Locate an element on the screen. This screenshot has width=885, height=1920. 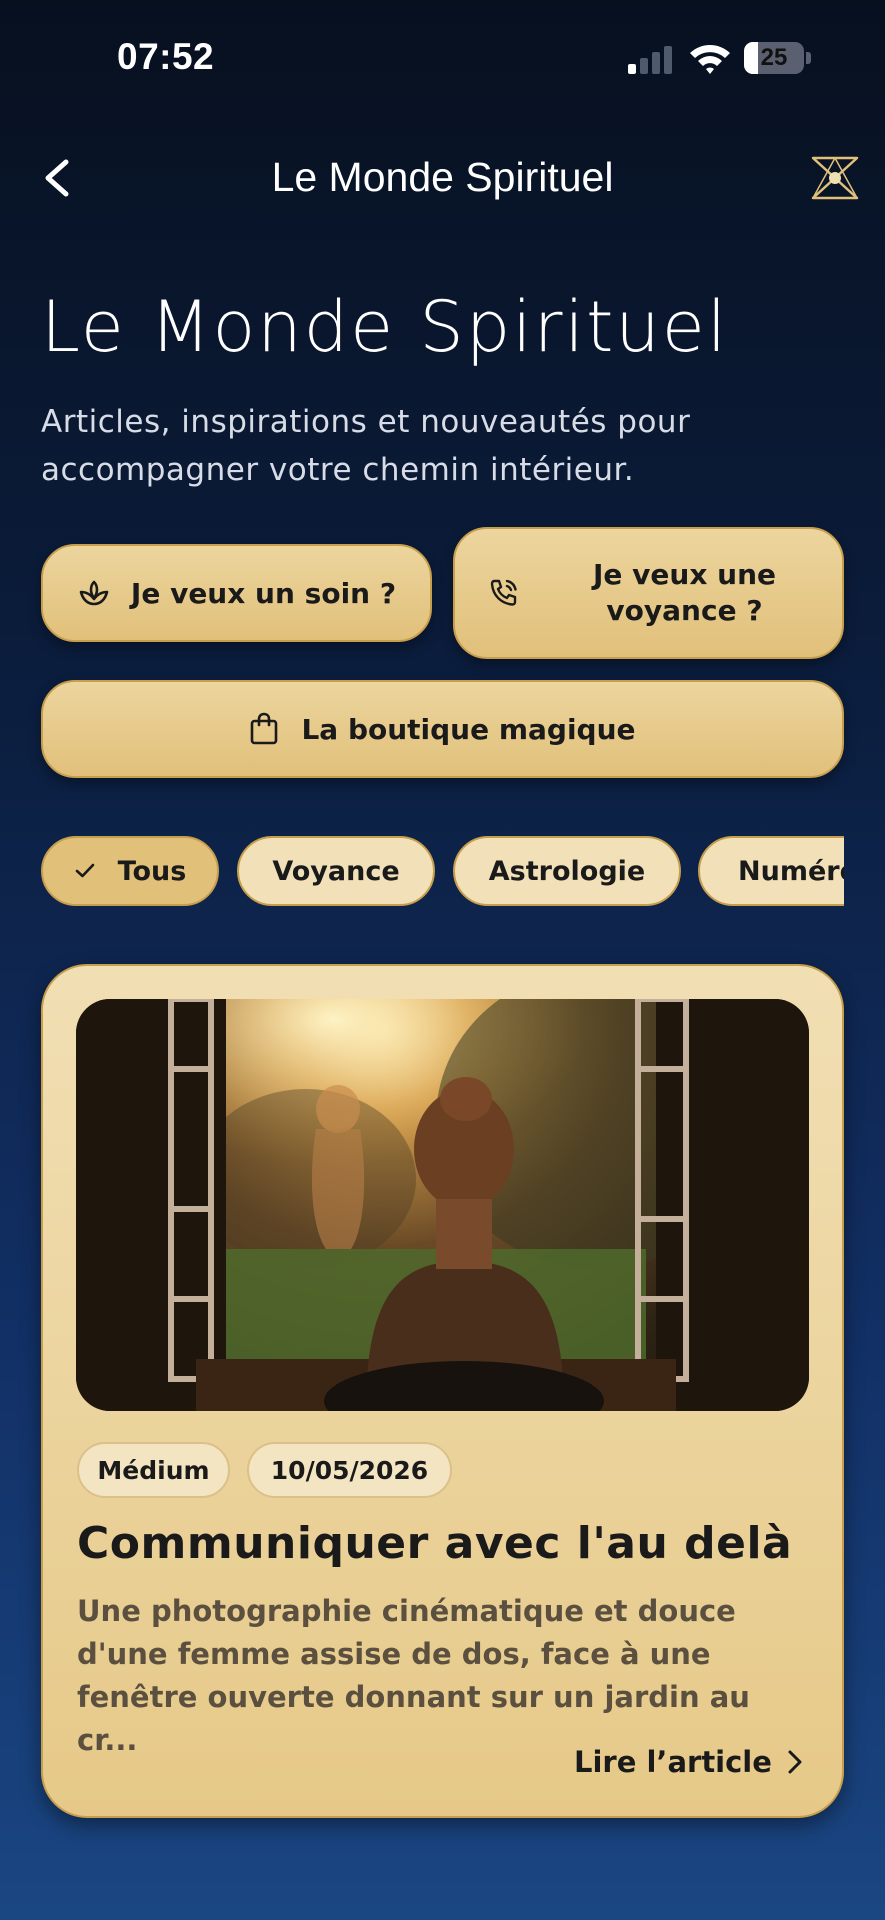
clairvoyance-request-label: Je veux une voyance ? is located at coordinates (684, 592).